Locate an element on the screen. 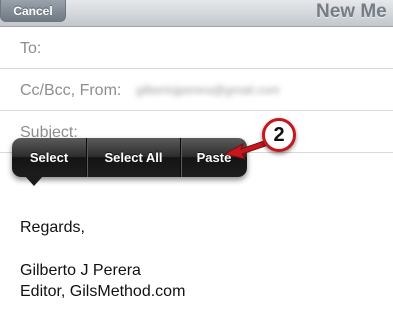 The height and width of the screenshot is (320, 393). ccbcc-from-field-row: Cc/Bcc, From: gilbertojperera@gmail.com is located at coordinates (196, 90).